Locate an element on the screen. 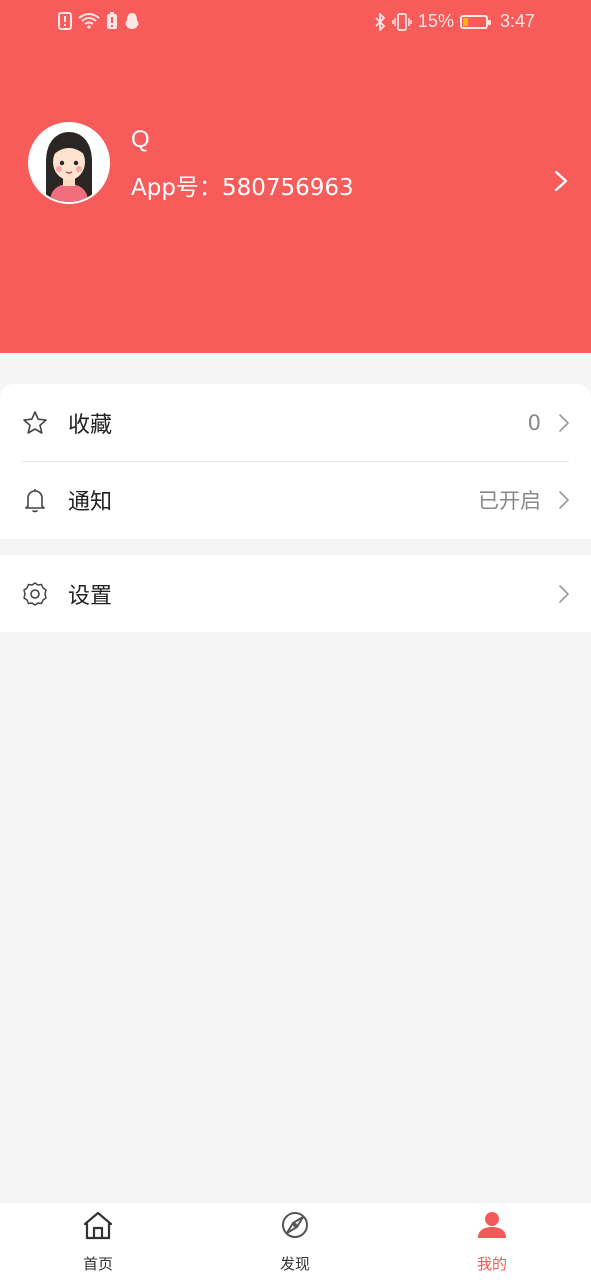  settings-label: 设置 is located at coordinates (90, 596).